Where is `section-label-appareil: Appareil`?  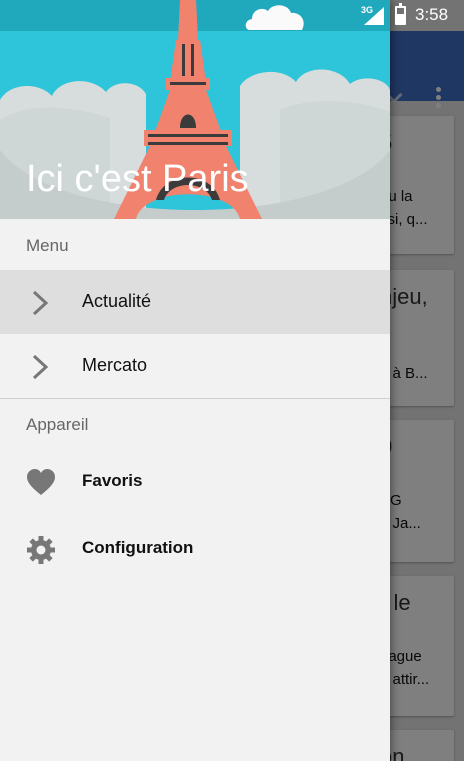 section-label-appareil: Appareil is located at coordinates (57, 424).